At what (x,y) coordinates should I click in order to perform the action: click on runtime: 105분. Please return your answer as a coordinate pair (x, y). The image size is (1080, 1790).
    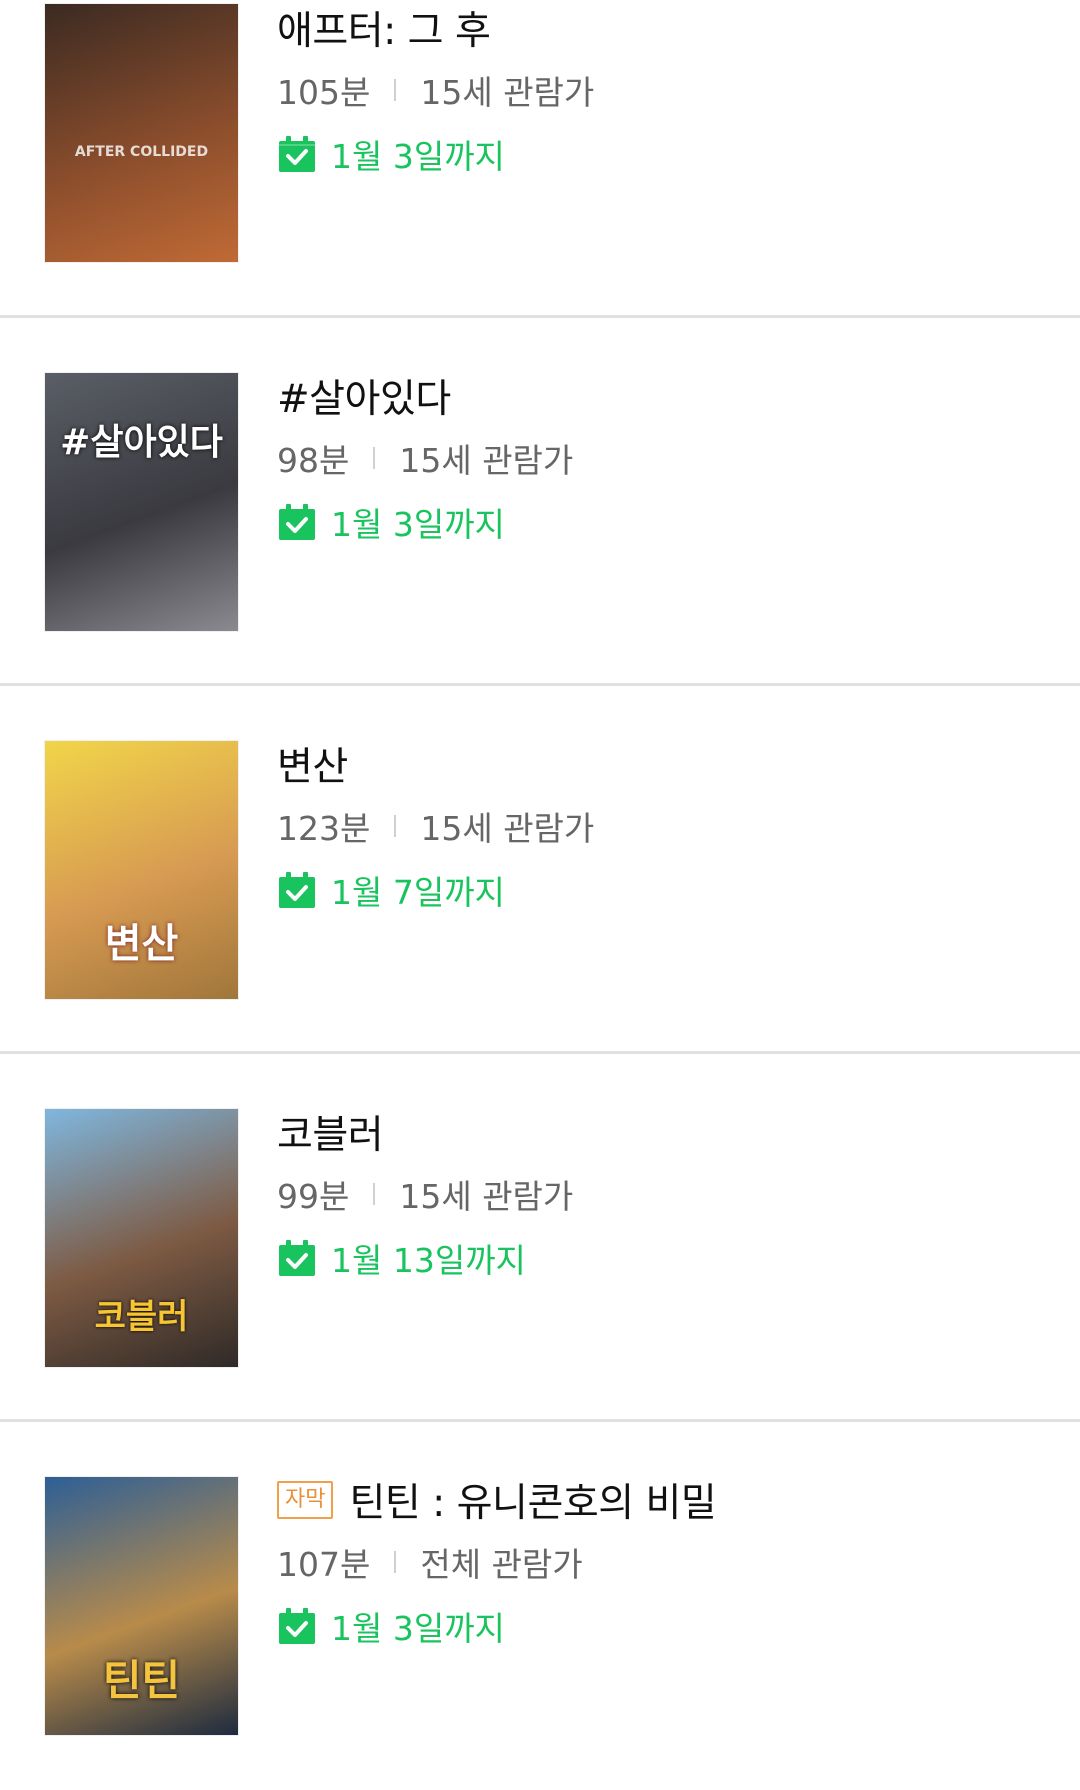
    Looking at the image, I should click on (324, 92).